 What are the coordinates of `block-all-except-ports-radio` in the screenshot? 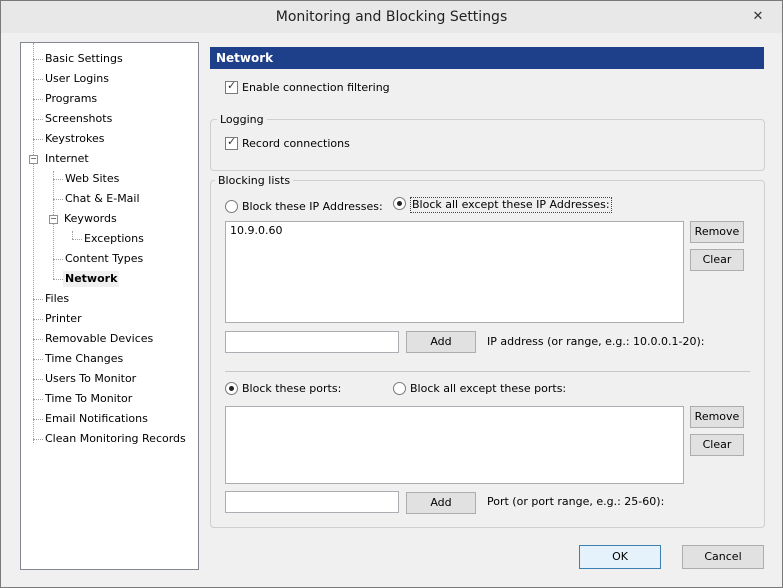 It's located at (399, 388).